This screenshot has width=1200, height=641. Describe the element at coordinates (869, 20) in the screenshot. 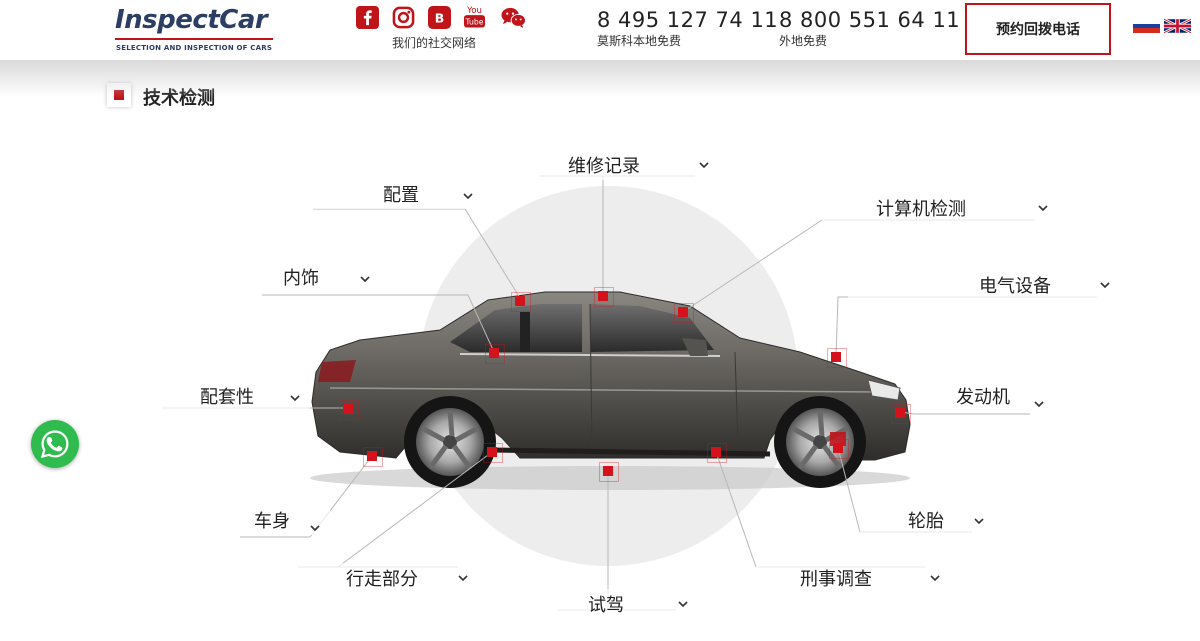

I see `phone-russia: 8 800 551 64 11` at that location.